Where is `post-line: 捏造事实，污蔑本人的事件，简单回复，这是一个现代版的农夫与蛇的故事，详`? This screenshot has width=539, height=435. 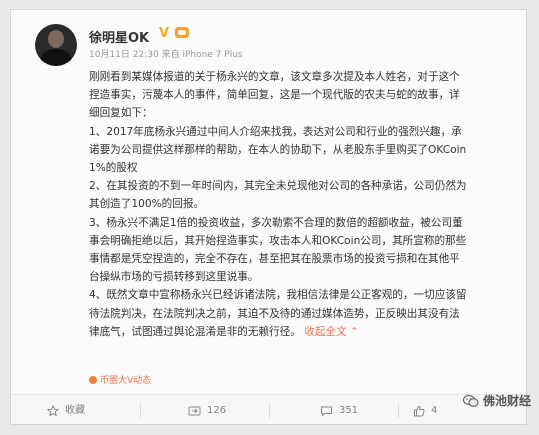 post-line: 捏造事实，污蔑本人的事件，简单回复，这是一个现代版的农夫与蛇的故事，详 is located at coordinates (274, 95).